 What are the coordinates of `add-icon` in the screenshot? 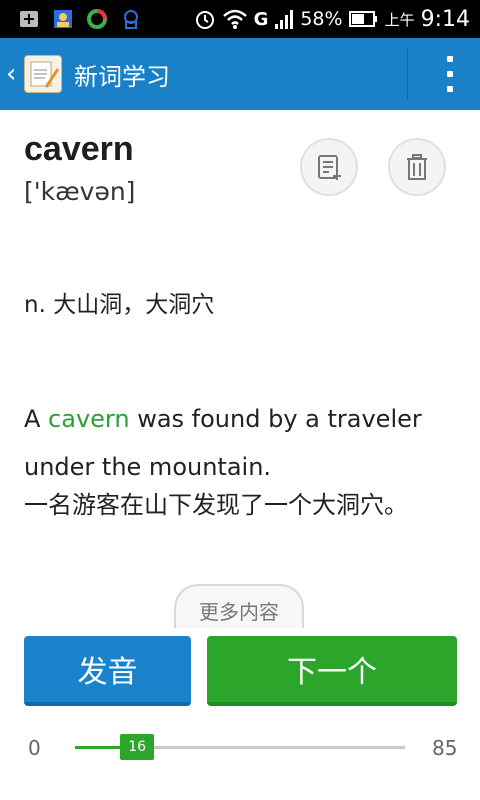 It's located at (29, 19).